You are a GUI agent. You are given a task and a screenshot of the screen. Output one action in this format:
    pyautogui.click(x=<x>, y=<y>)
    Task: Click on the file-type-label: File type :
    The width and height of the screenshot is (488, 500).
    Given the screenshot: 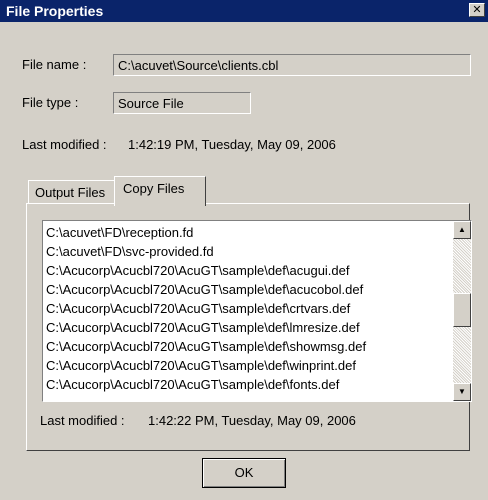 What is the action you would take?
    pyautogui.click(x=50, y=102)
    